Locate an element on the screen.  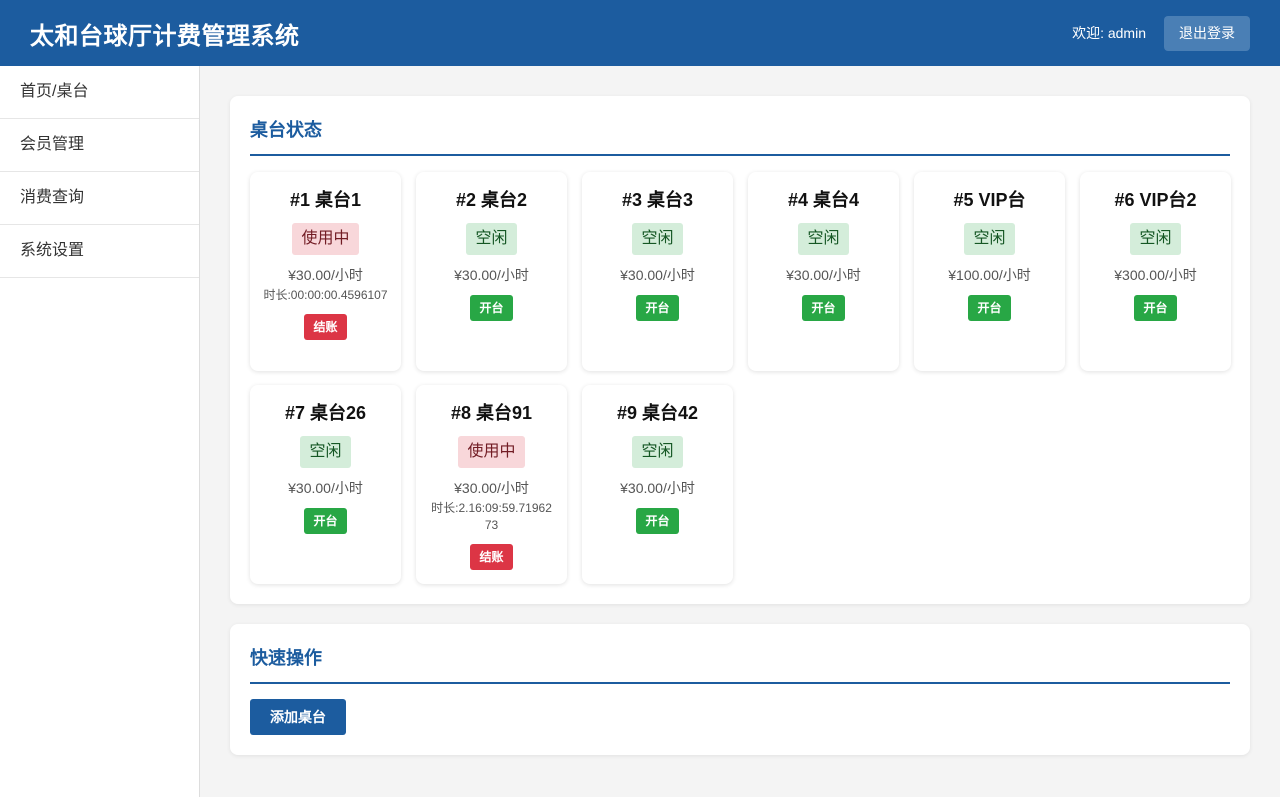
table-name: #7 桌台26 is located at coordinates (325, 413).